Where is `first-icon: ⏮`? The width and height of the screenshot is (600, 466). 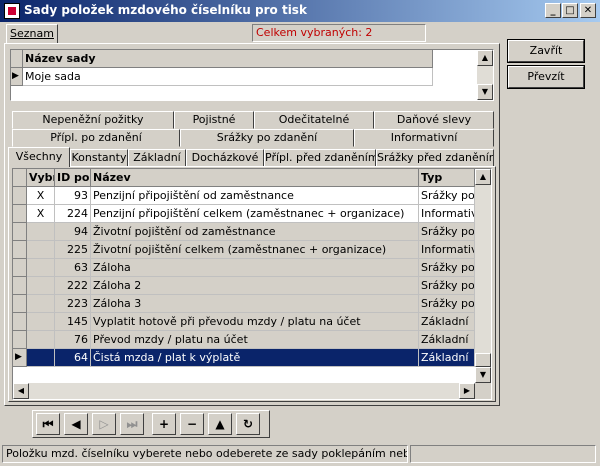 first-icon: ⏮ is located at coordinates (48, 424).